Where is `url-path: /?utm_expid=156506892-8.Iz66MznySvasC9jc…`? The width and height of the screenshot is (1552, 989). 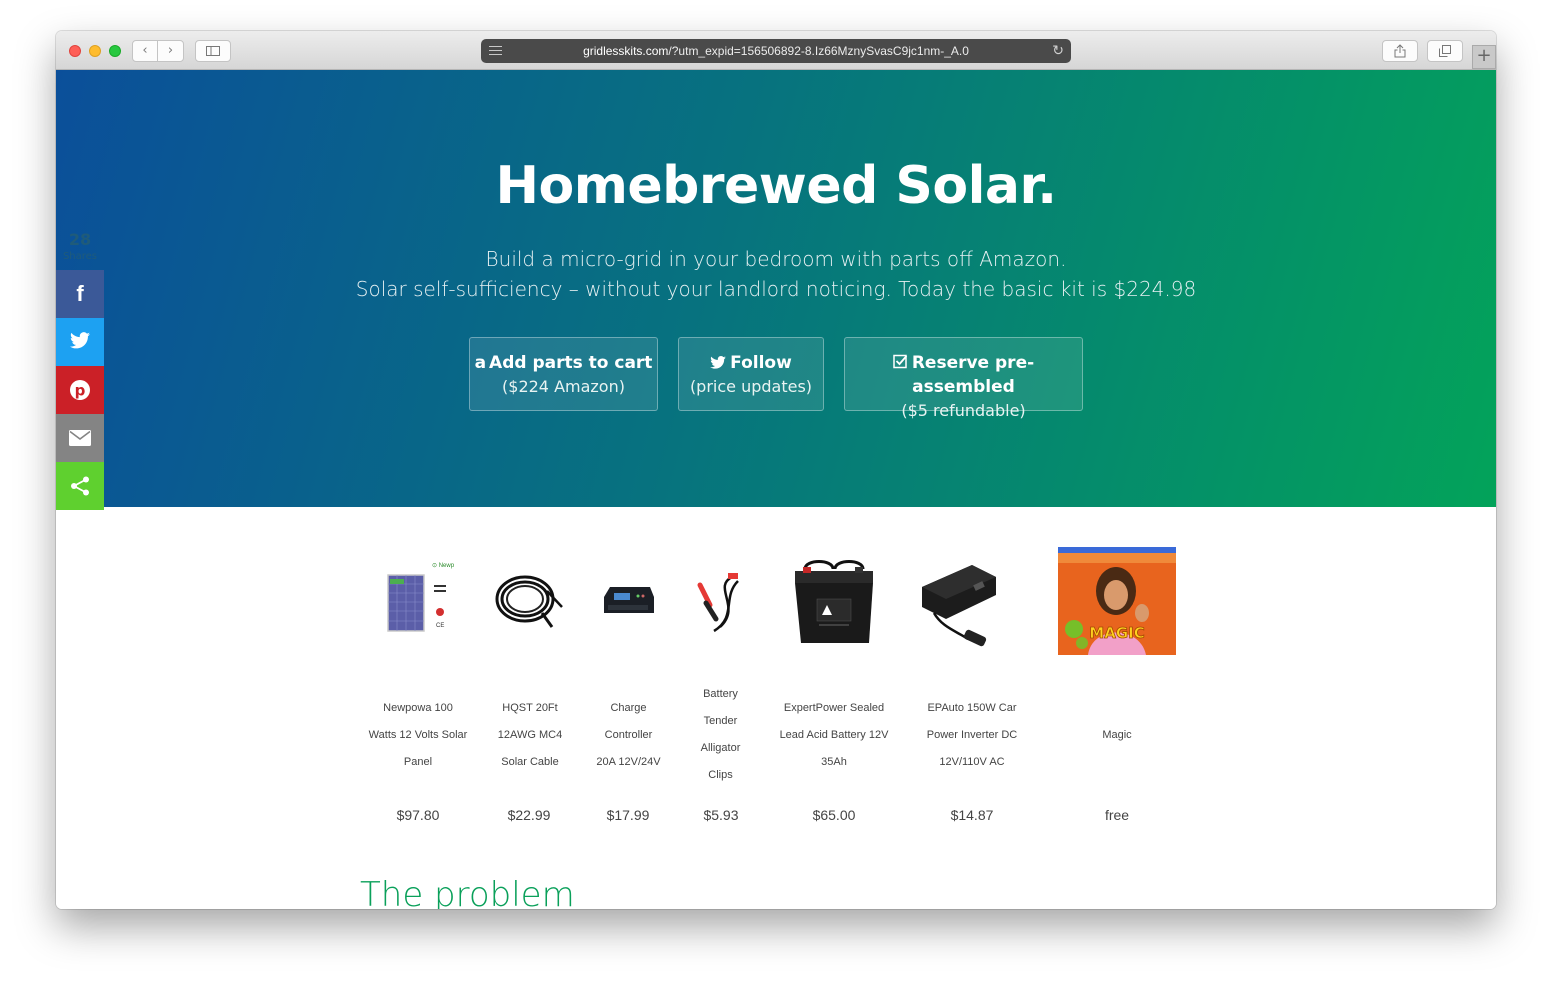
url-path: /?utm_expid=156506892-8.Iz66MznySvasC9jc… is located at coordinates (818, 51).